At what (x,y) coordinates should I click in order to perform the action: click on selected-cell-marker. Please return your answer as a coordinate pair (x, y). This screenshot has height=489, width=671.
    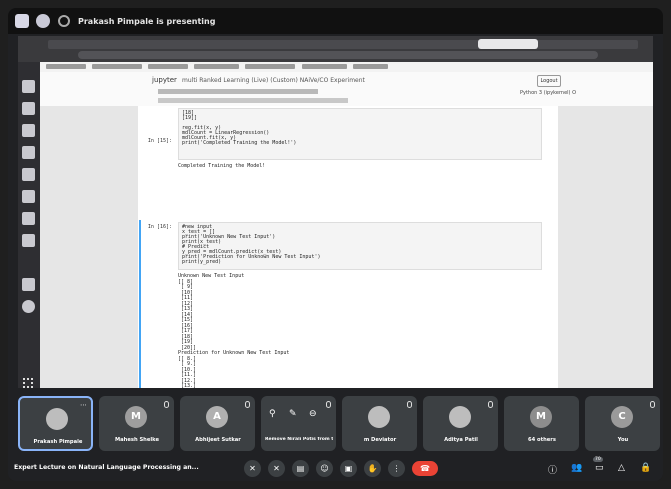
    Looking at the image, I should click on (140, 304).